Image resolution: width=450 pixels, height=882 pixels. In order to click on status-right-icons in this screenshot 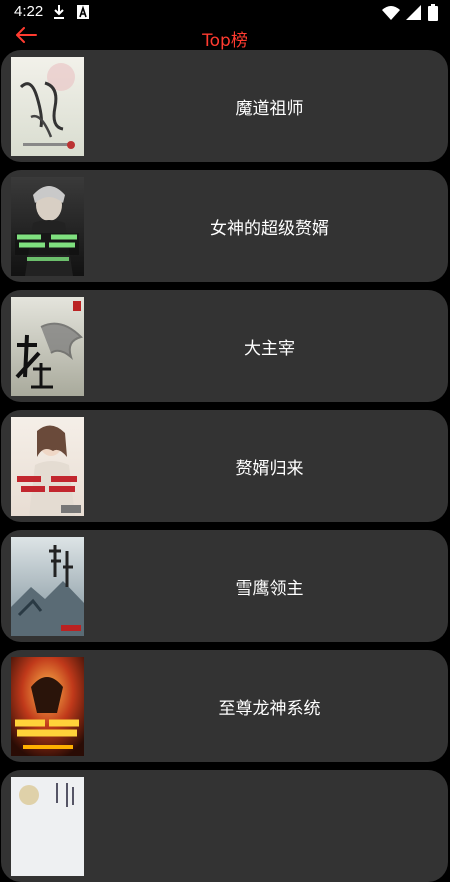, I will do `click(410, 14)`.